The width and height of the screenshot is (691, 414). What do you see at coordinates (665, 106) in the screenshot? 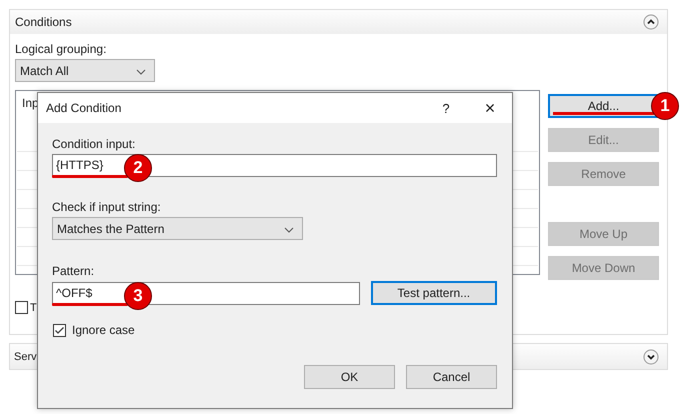
I see `step-number-badge: 1` at bounding box center [665, 106].